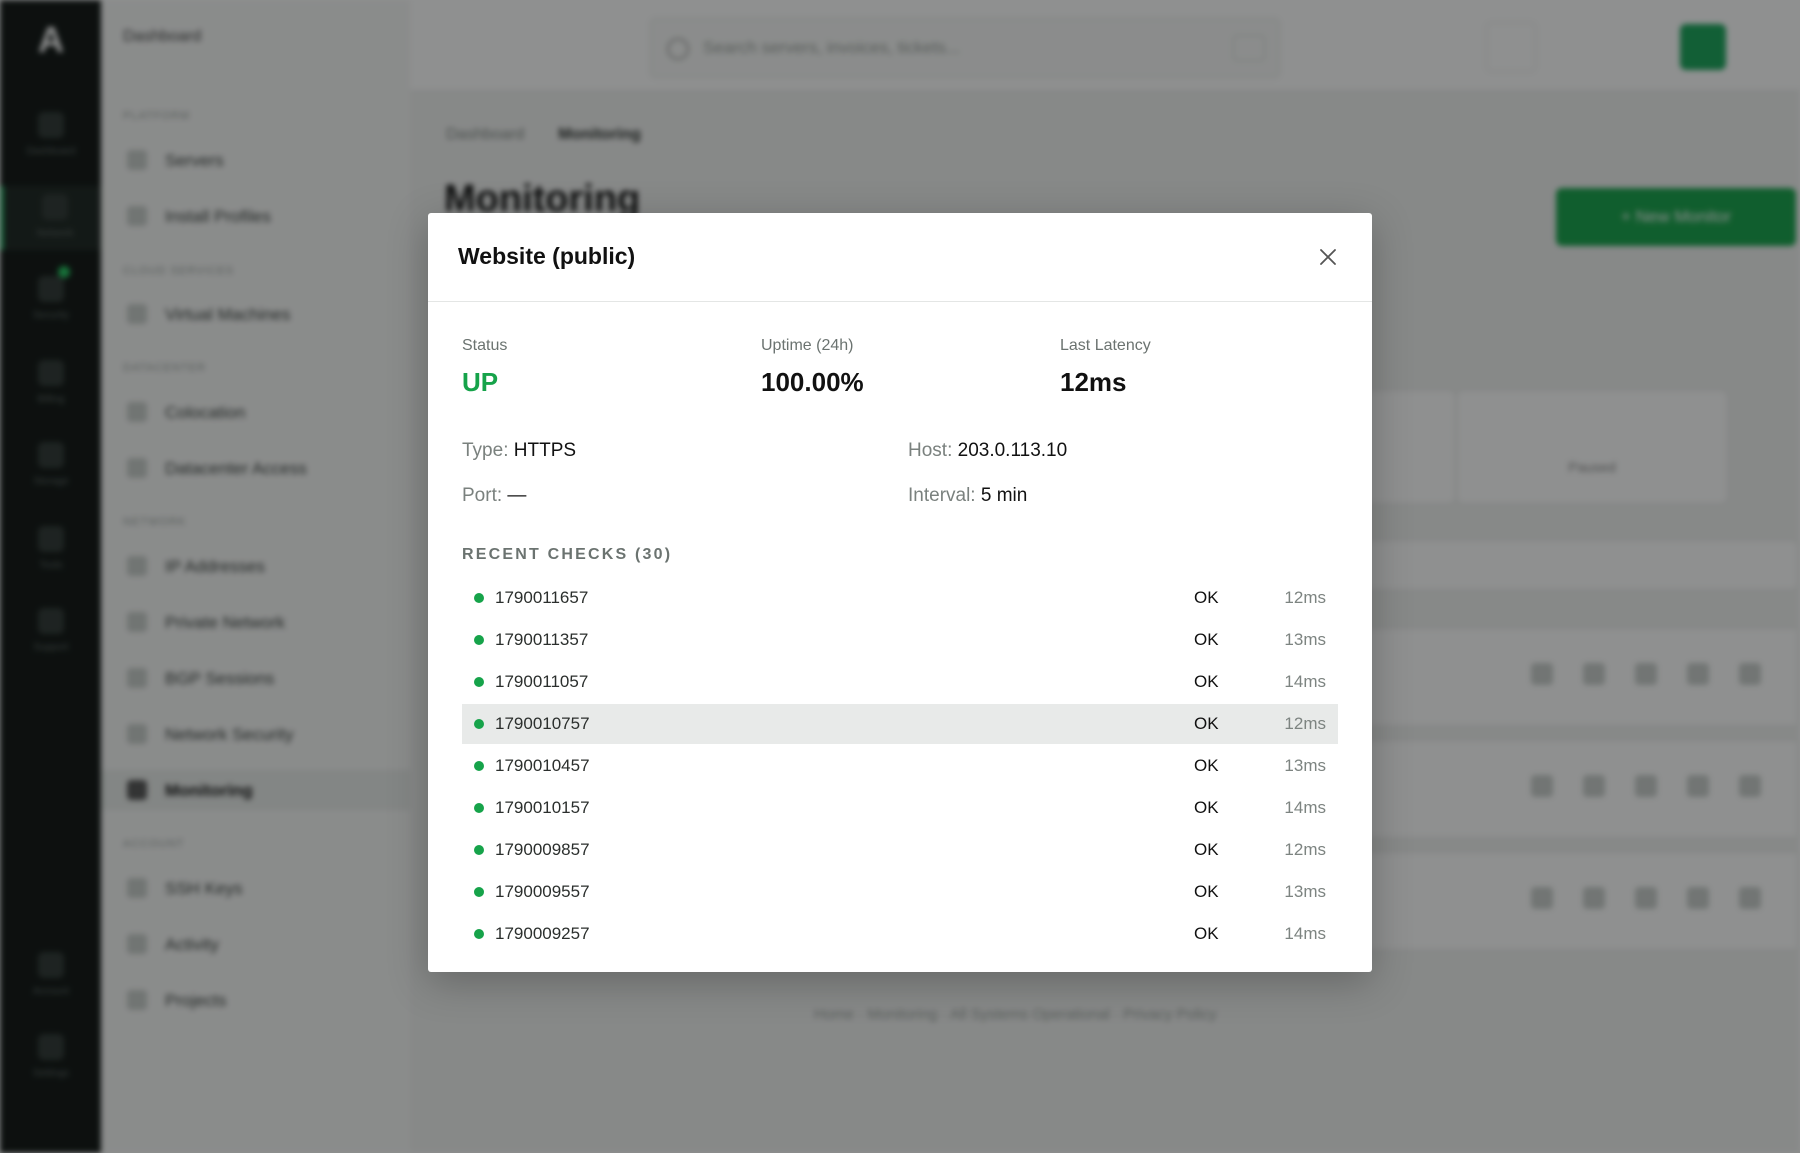  I want to click on check-timestamp: 1790010457, so click(542, 765).